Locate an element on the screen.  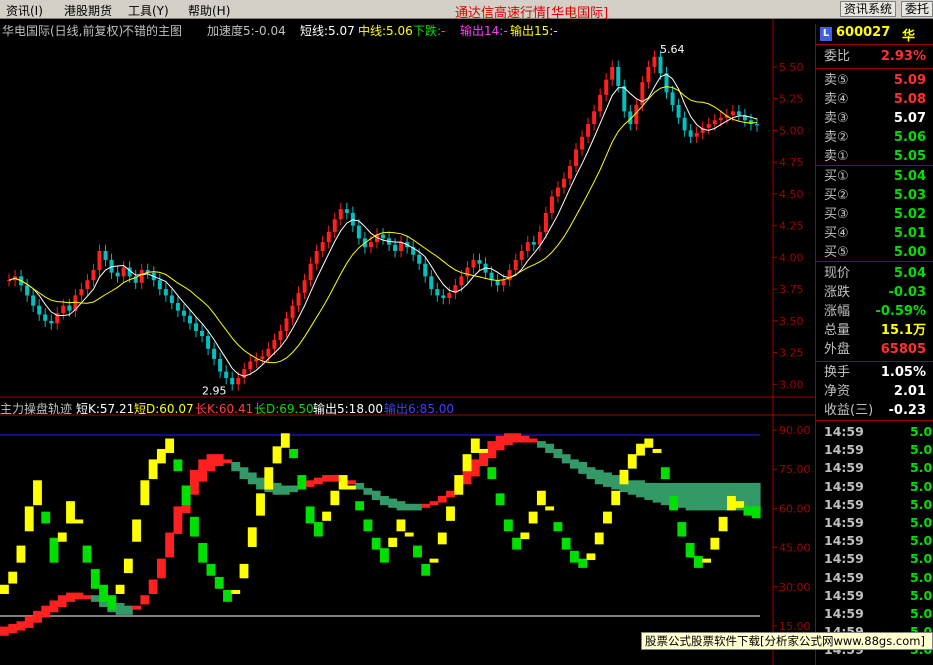
menu-help: 帮助(H) is located at coordinates (209, 10).